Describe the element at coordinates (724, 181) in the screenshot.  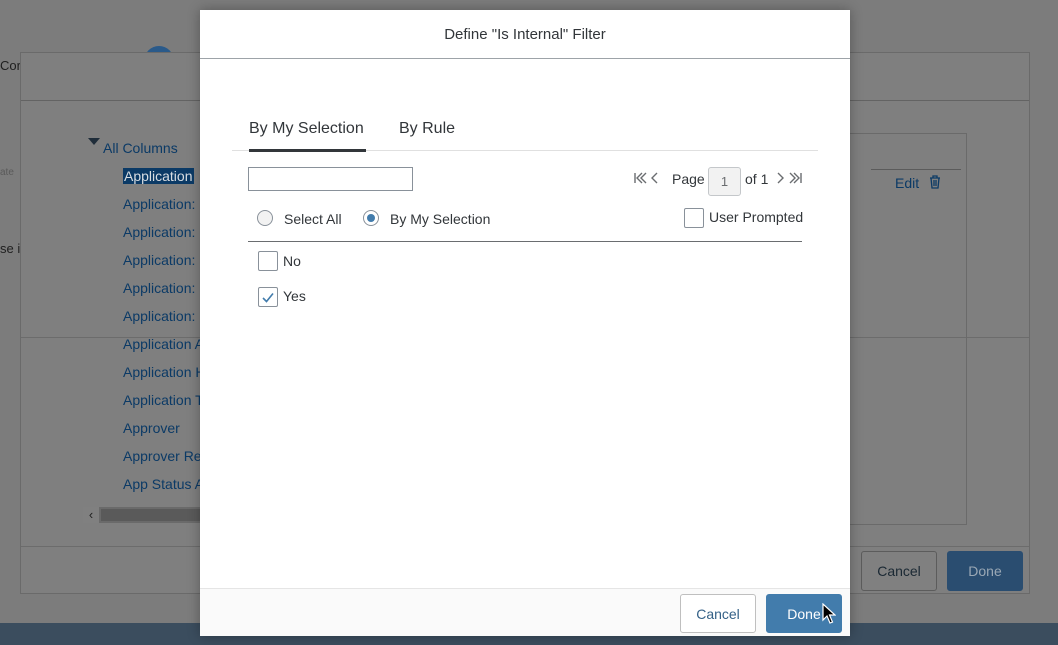
I see `page-number-input` at that location.